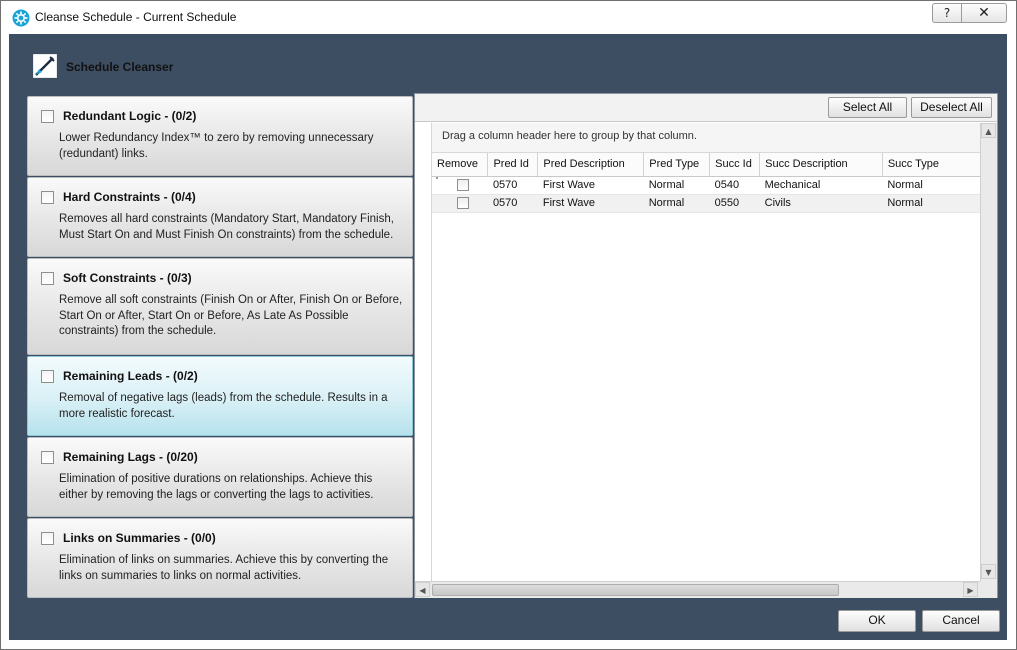 The height and width of the screenshot is (650, 1017). Describe the element at coordinates (821, 185) in the screenshot. I see `succ-description-cell: Mechanical` at that location.